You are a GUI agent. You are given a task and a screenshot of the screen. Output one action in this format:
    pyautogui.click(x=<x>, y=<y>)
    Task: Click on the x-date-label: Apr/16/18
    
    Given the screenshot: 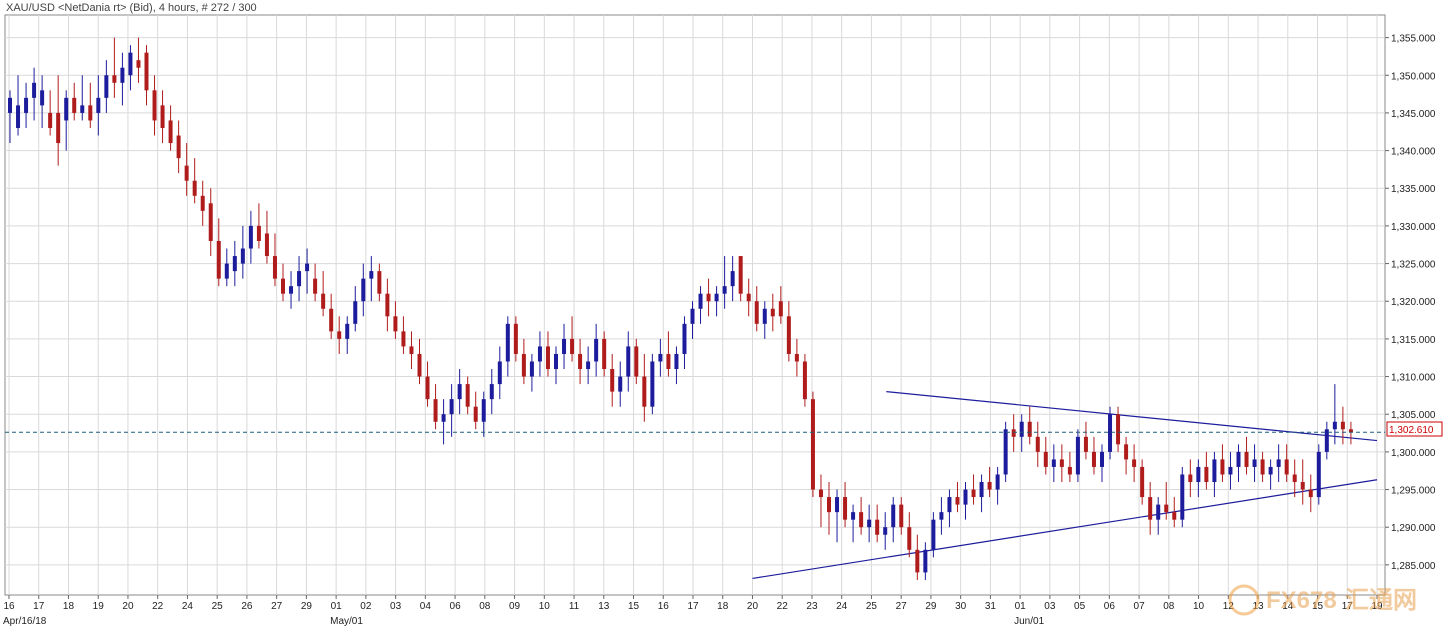 What is the action you would take?
    pyautogui.click(x=25, y=621)
    